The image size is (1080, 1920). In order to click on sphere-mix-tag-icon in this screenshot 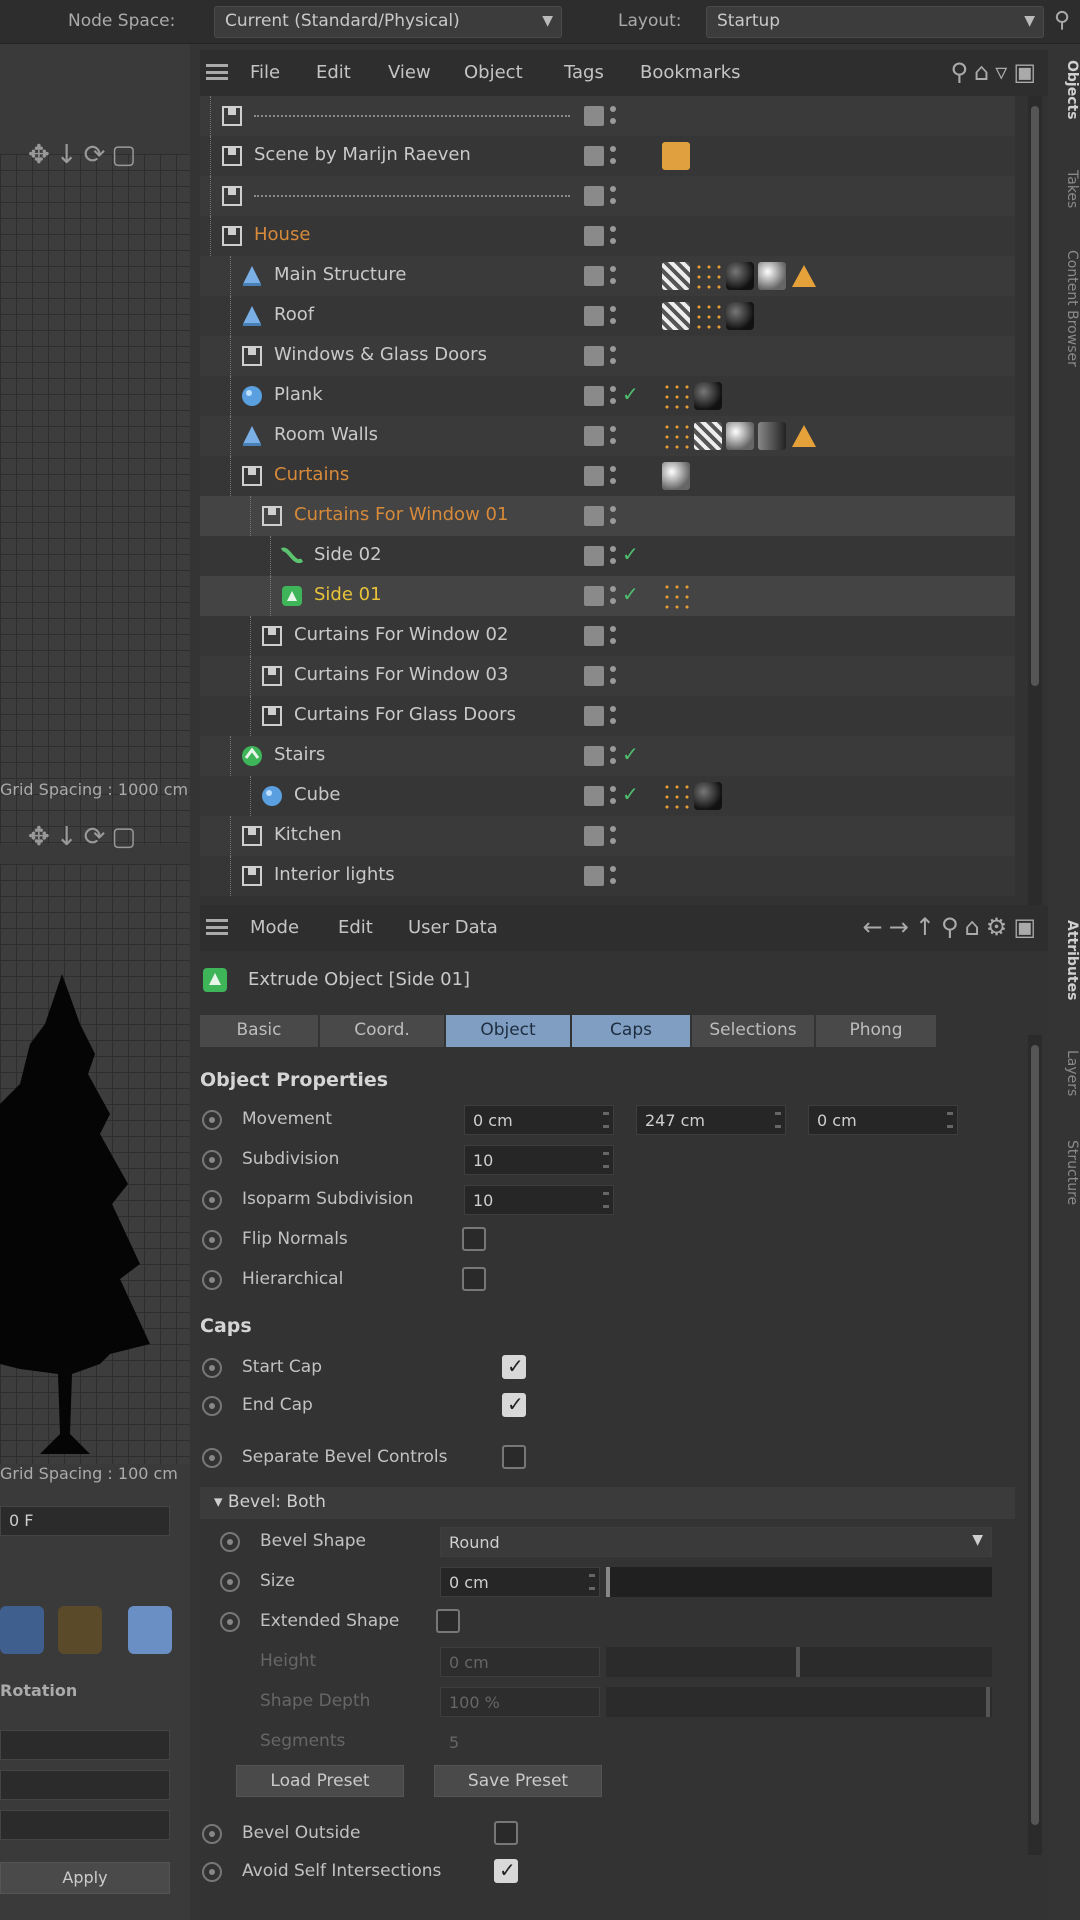, I will do `click(772, 436)`.